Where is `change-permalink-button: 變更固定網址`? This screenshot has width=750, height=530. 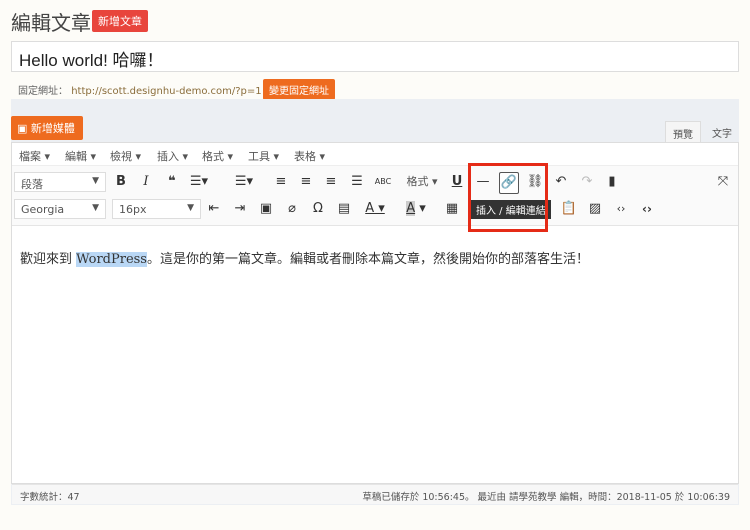
change-permalink-button: 變更固定網址 is located at coordinates (299, 89).